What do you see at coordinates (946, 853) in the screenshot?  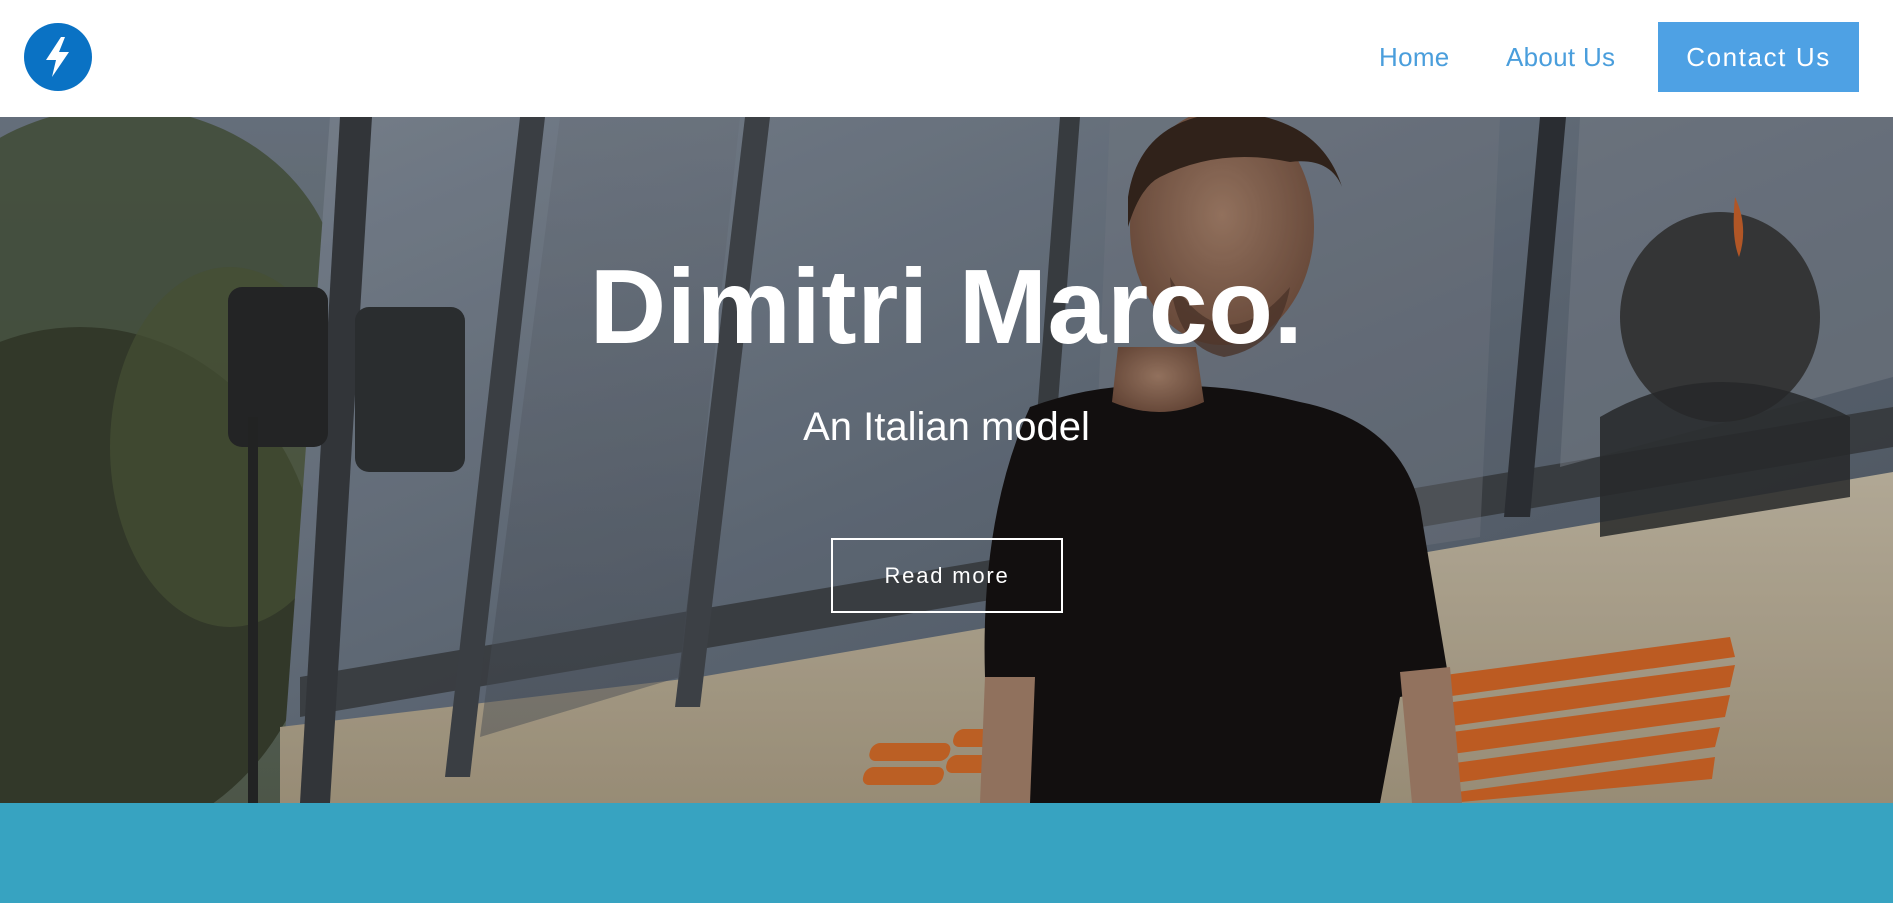 I see `section-band` at bounding box center [946, 853].